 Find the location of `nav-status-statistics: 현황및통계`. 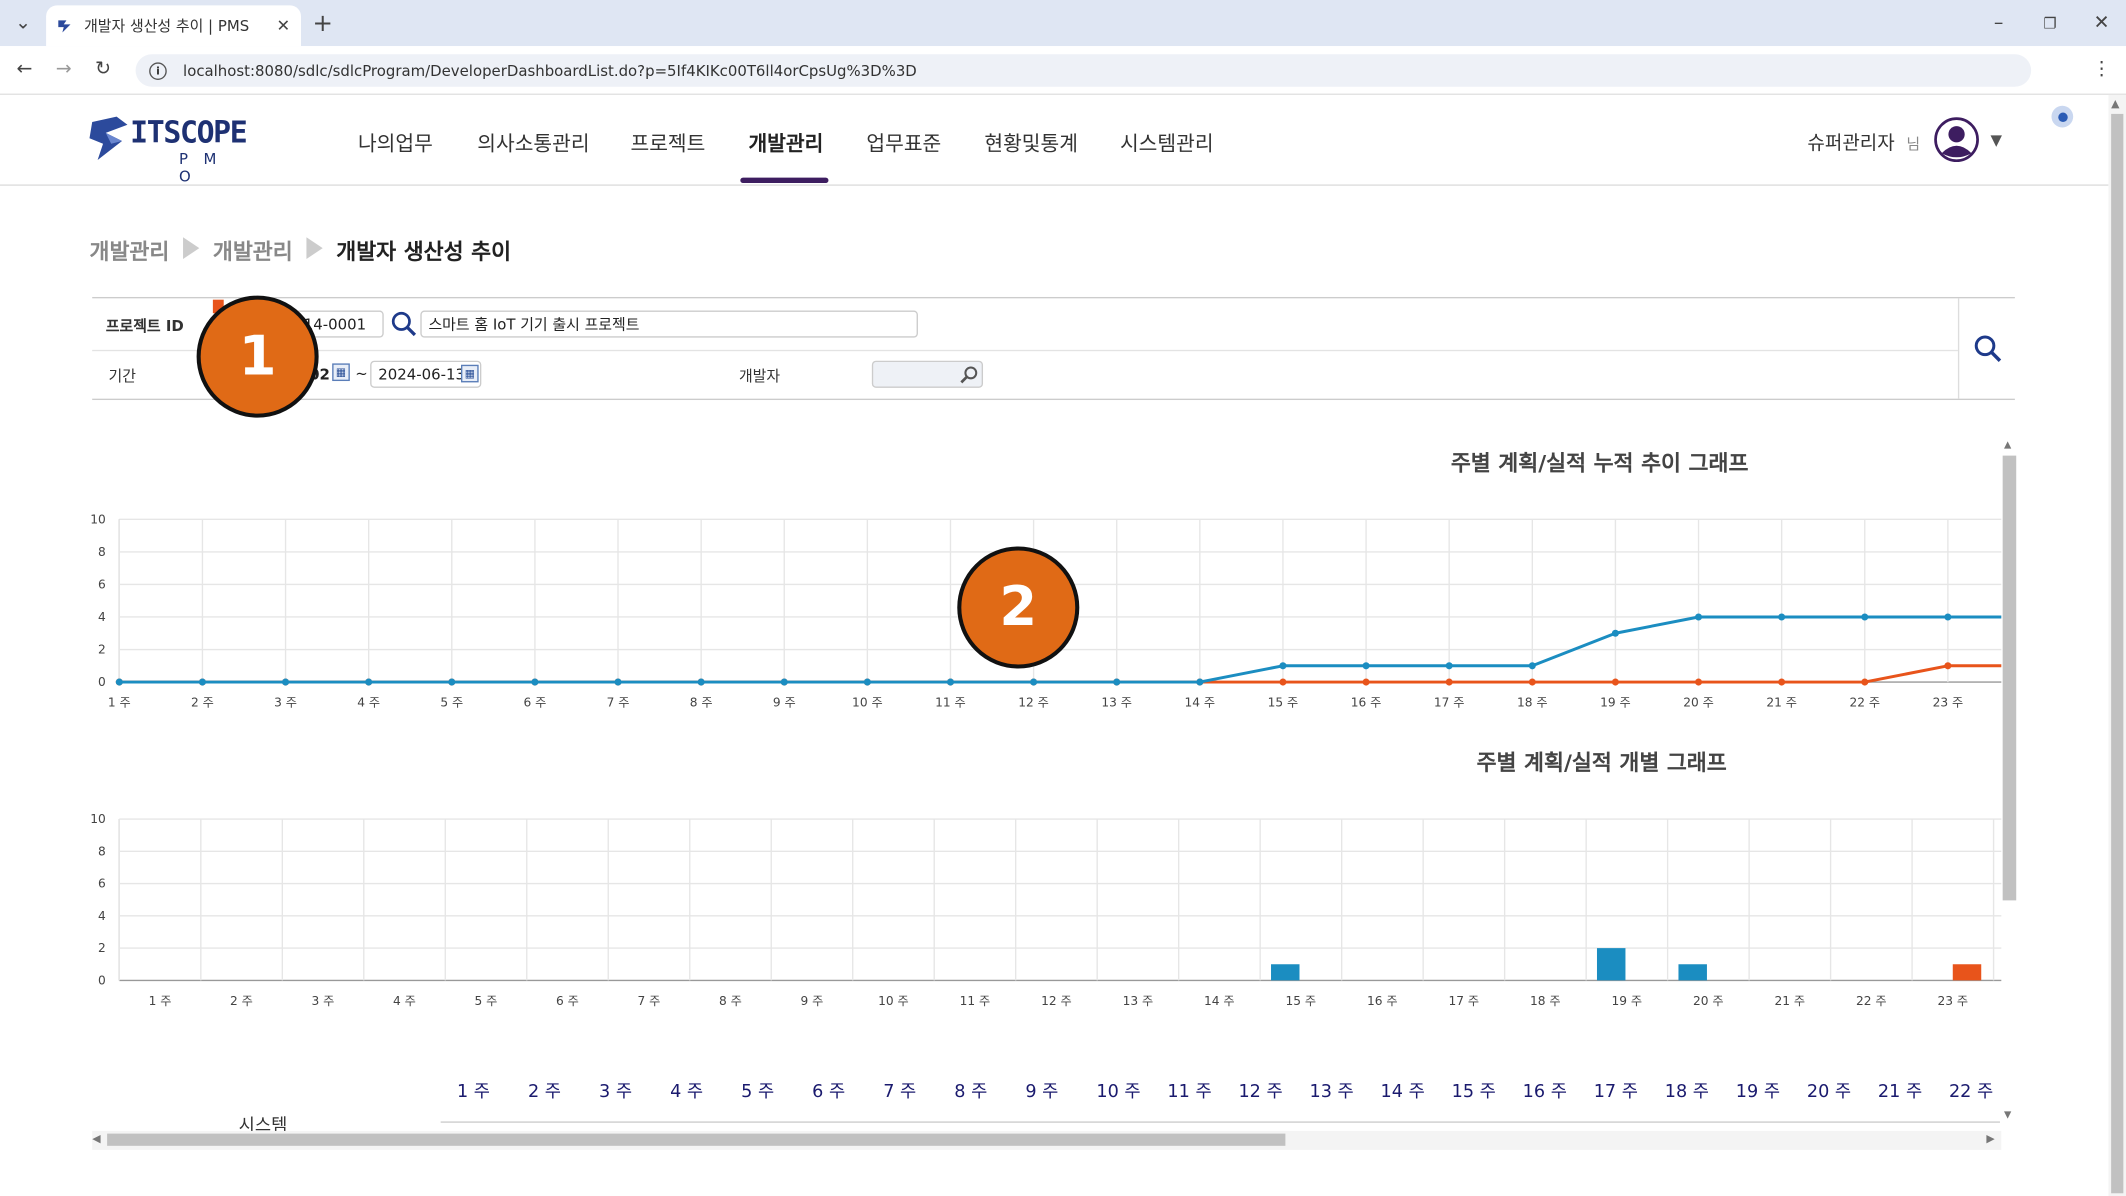

nav-status-statistics: 현황및통계 is located at coordinates (1031, 143).